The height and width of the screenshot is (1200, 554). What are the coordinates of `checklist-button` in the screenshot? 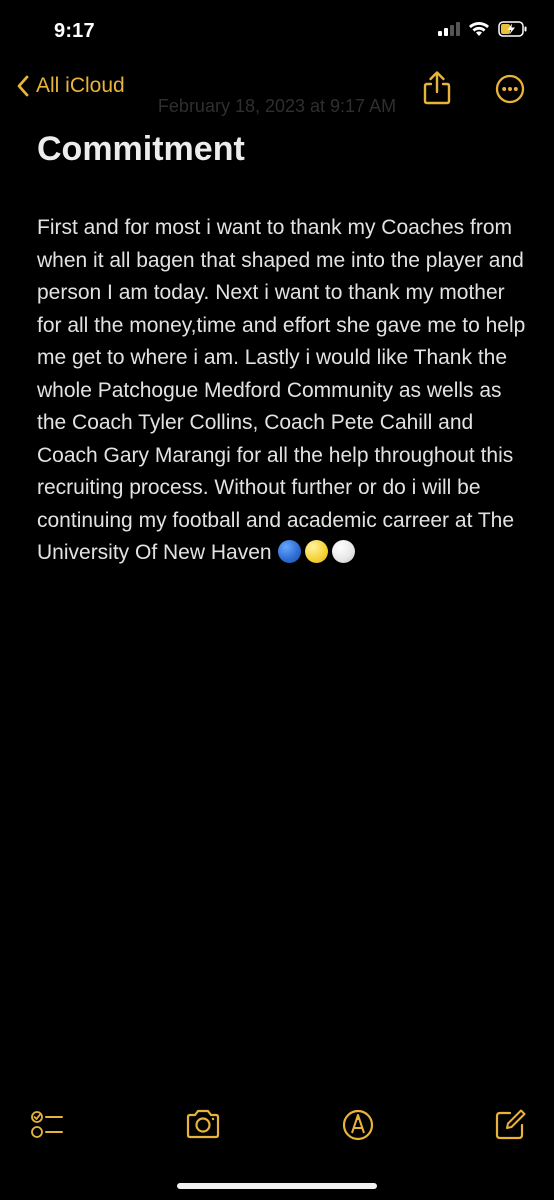 It's located at (48, 1124).